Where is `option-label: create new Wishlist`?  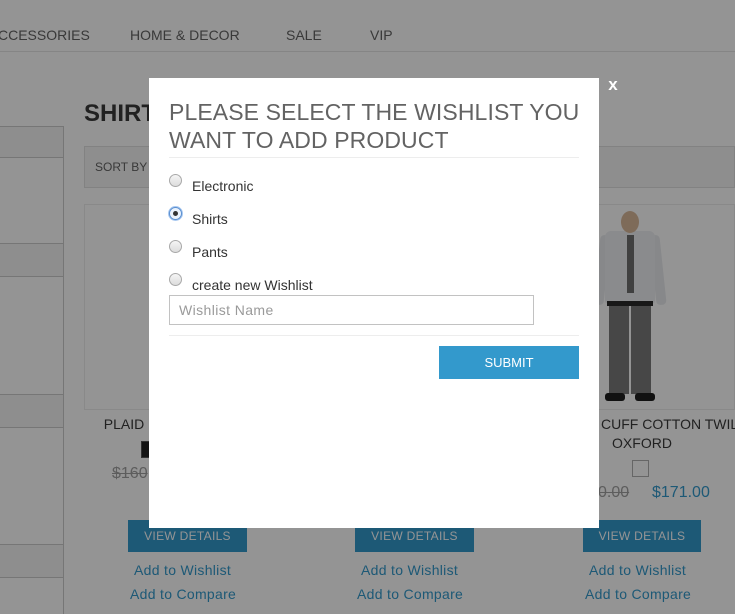
option-label: create new Wishlist is located at coordinates (252, 285).